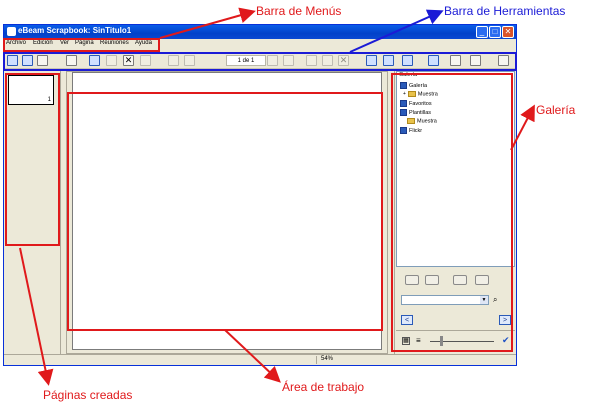 The width and height of the screenshot is (591, 405). What do you see at coordinates (522, 127) in the screenshot?
I see `arrow-gallery` at bounding box center [522, 127].